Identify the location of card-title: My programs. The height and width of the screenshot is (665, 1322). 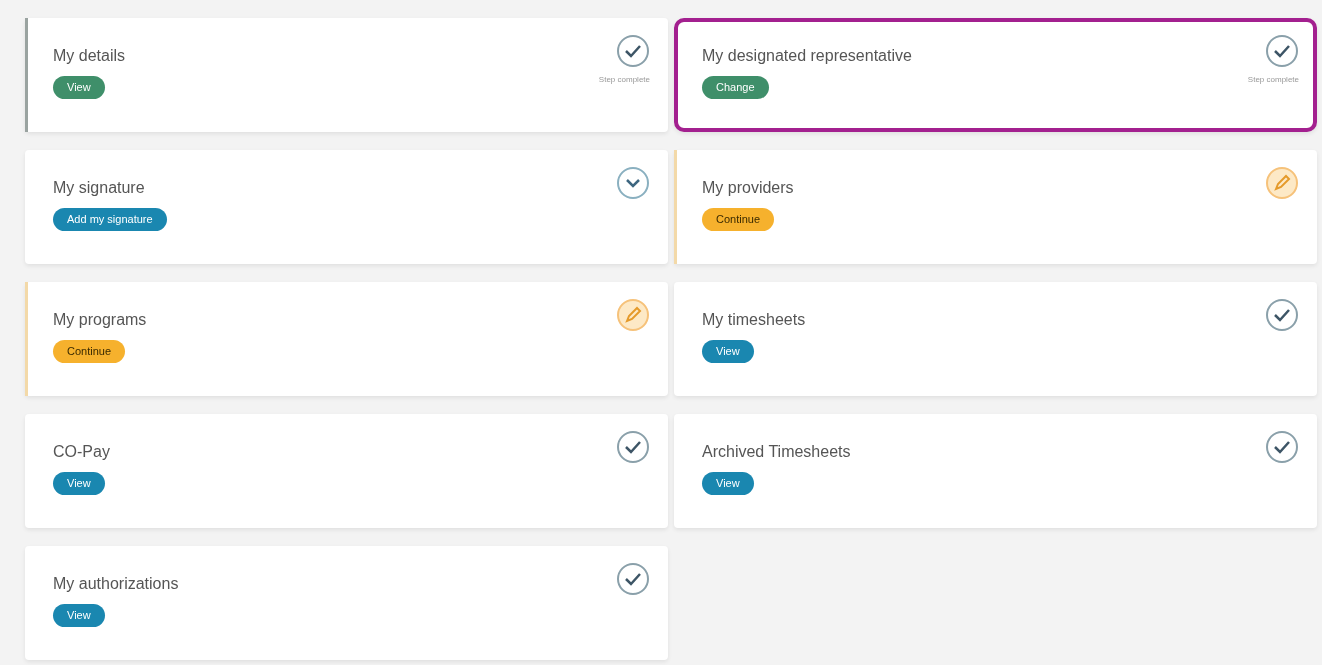
(100, 320).